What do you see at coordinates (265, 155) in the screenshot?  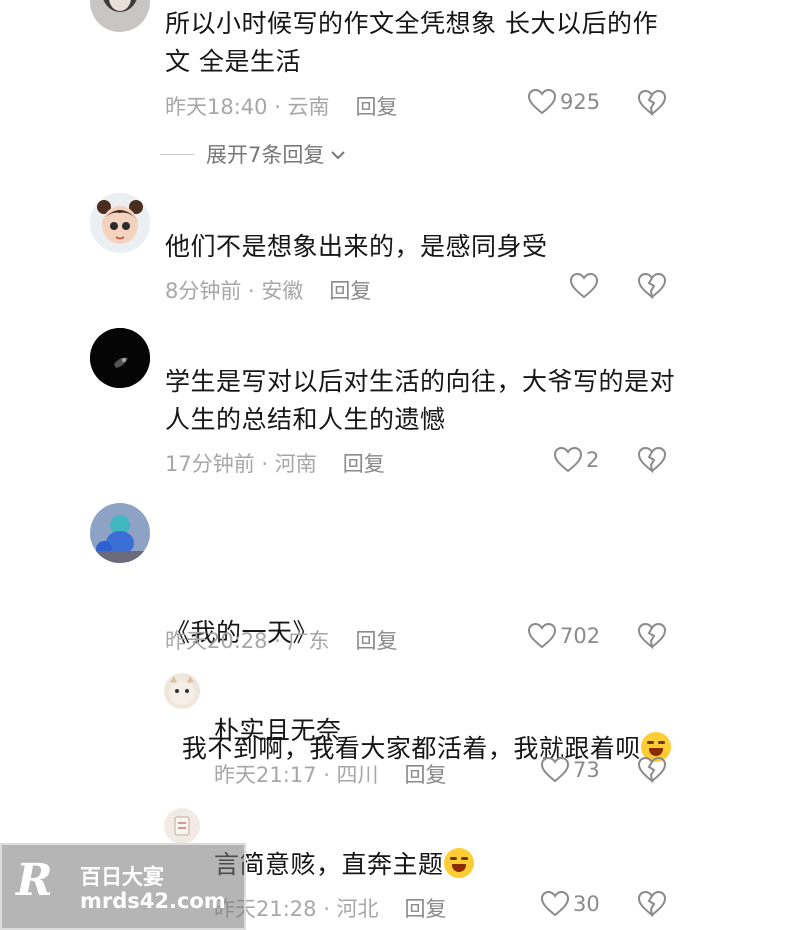 I see `expand-replies-label: 展开7条回复` at bounding box center [265, 155].